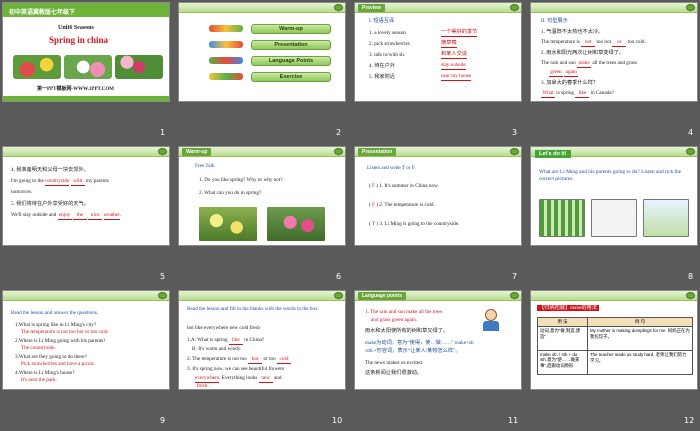  Describe the element at coordinates (51, 357) in the screenshot. I see `question-line: 3.What are they going to do there?` at that location.